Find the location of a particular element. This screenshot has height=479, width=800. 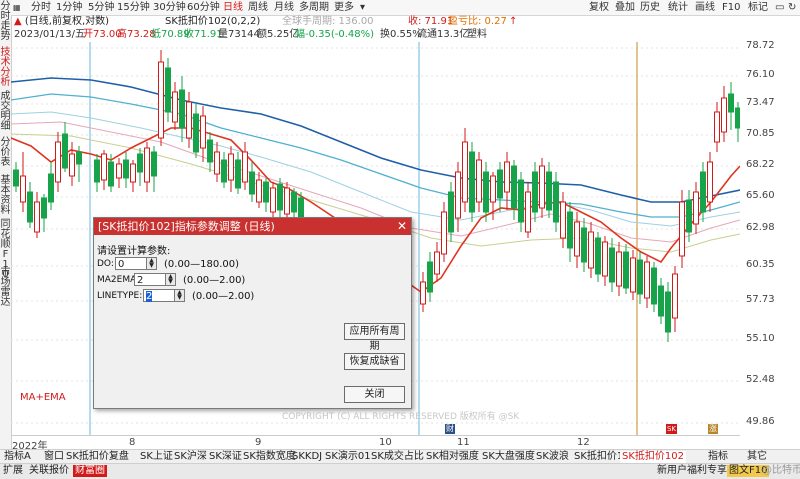

period-5min: 5分钟 is located at coordinates (101, 7).